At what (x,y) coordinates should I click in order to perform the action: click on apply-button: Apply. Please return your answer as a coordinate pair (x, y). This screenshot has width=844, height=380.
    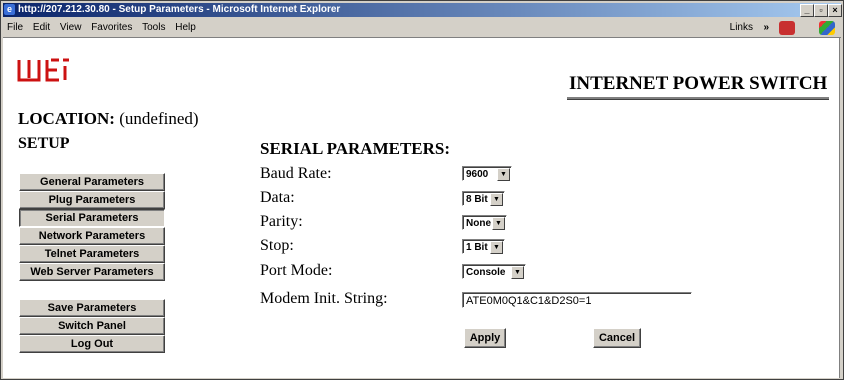
    Looking at the image, I should click on (485, 338).